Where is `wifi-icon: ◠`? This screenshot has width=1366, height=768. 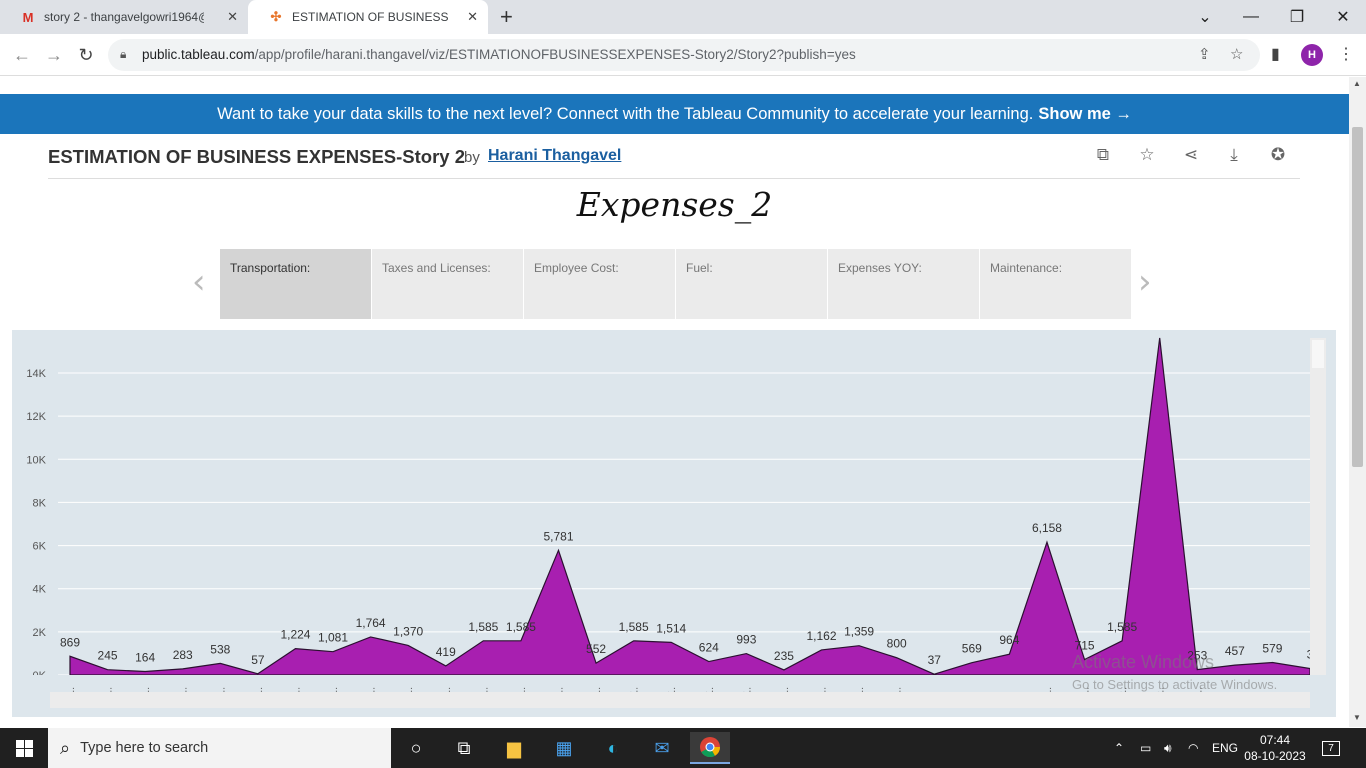
wifi-icon: ◠ is located at coordinates (1193, 748).